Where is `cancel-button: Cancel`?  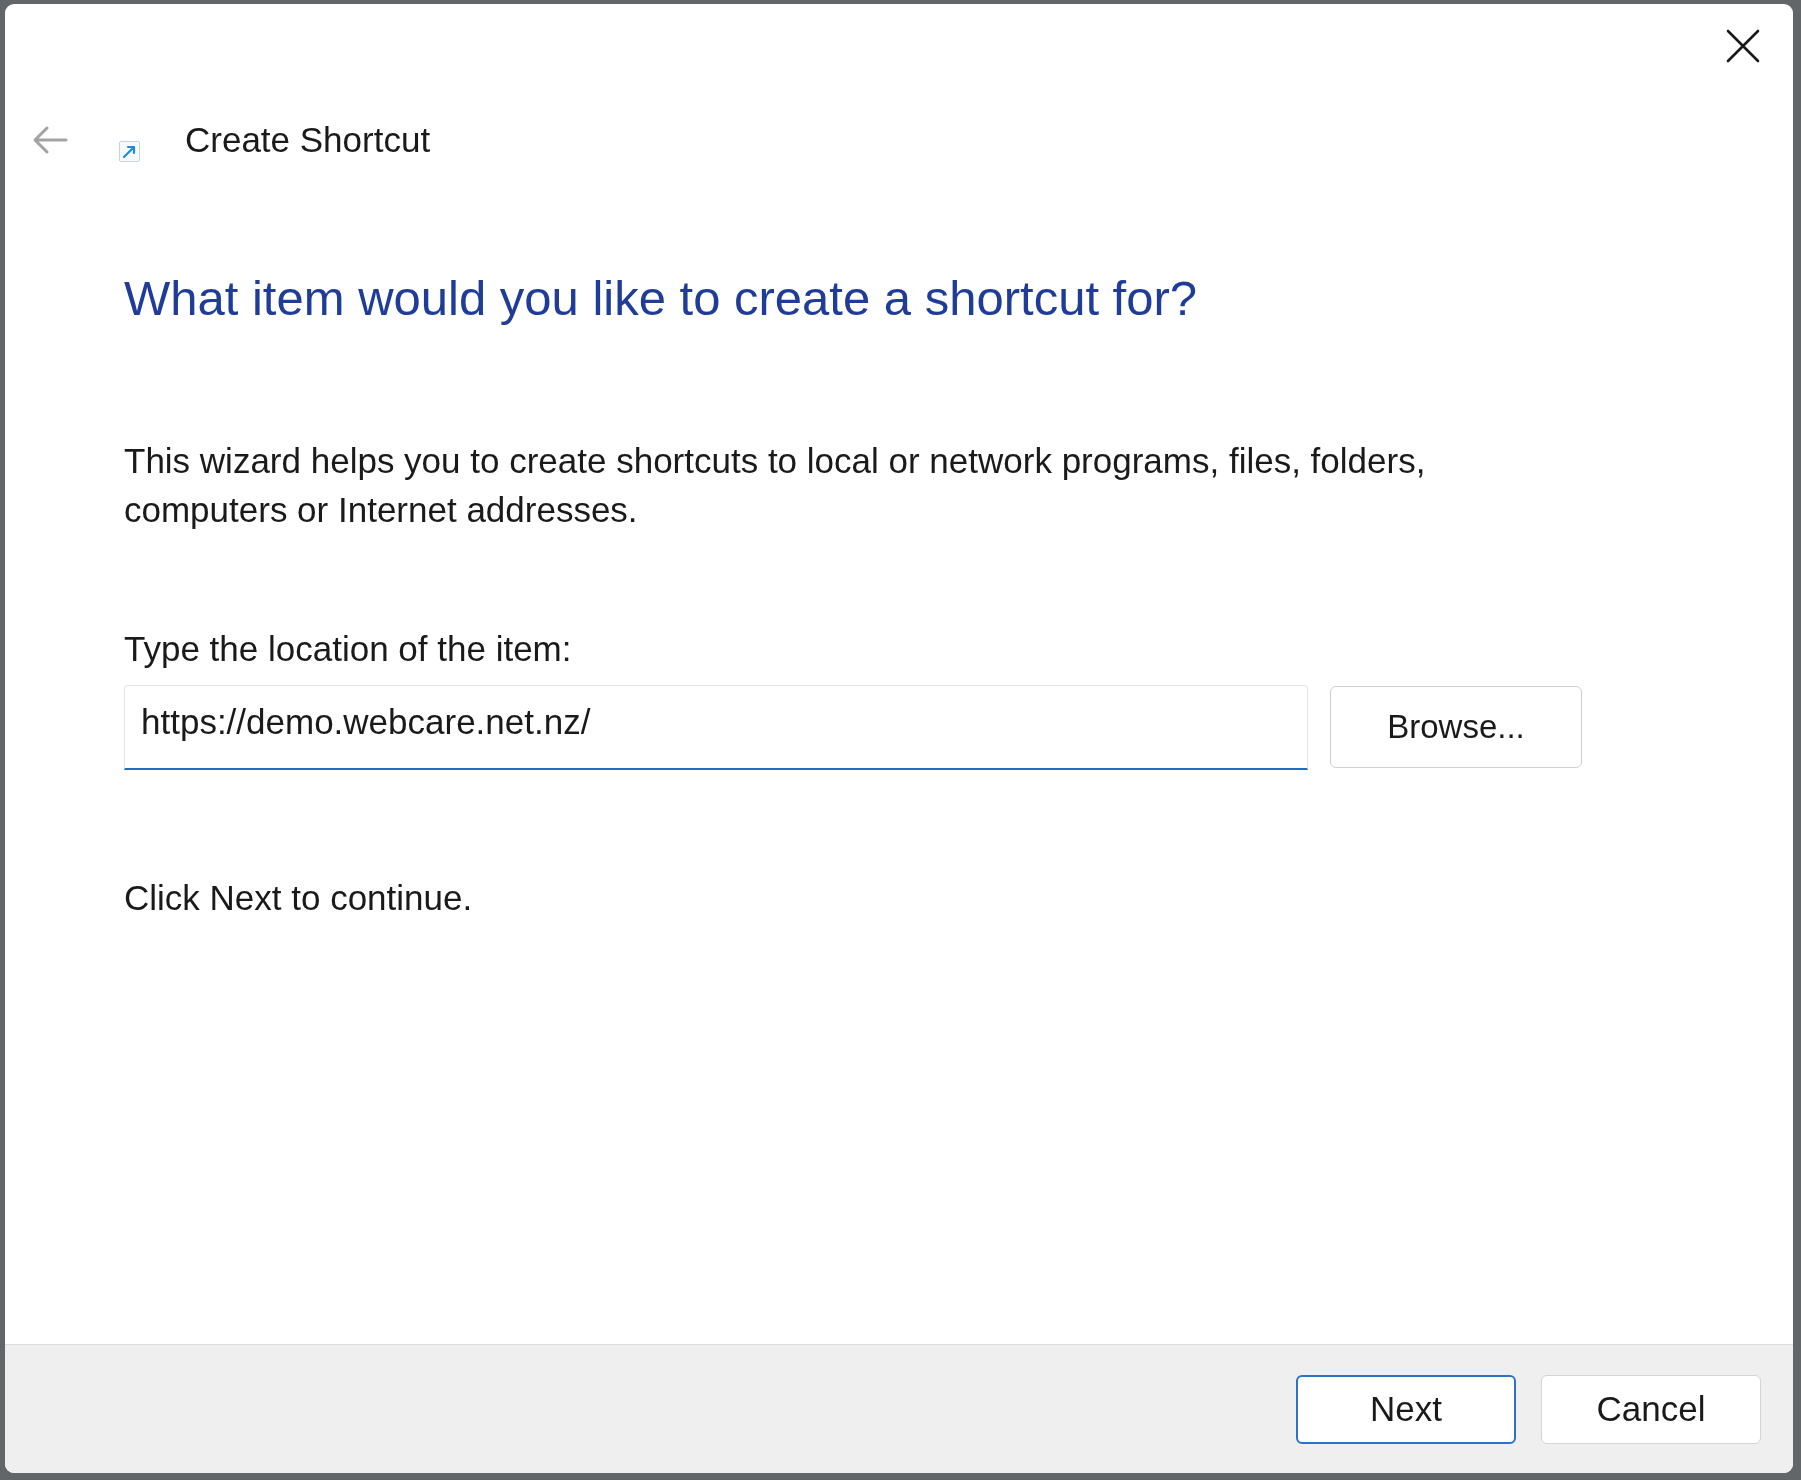
cancel-button: Cancel is located at coordinates (1651, 1409).